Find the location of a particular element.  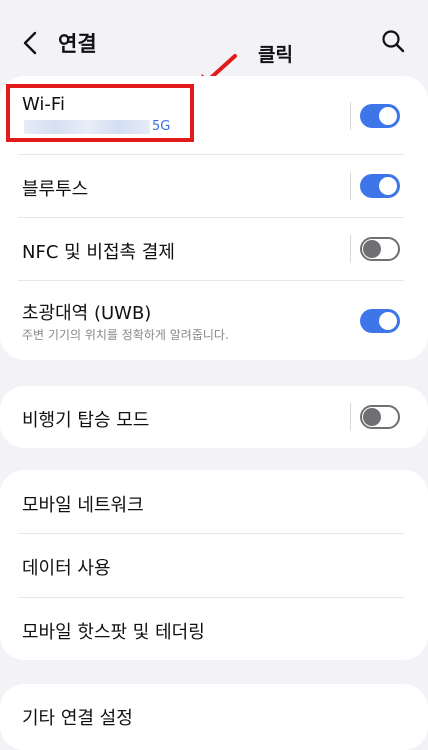

airplane-mode-toggle is located at coordinates (380, 417).